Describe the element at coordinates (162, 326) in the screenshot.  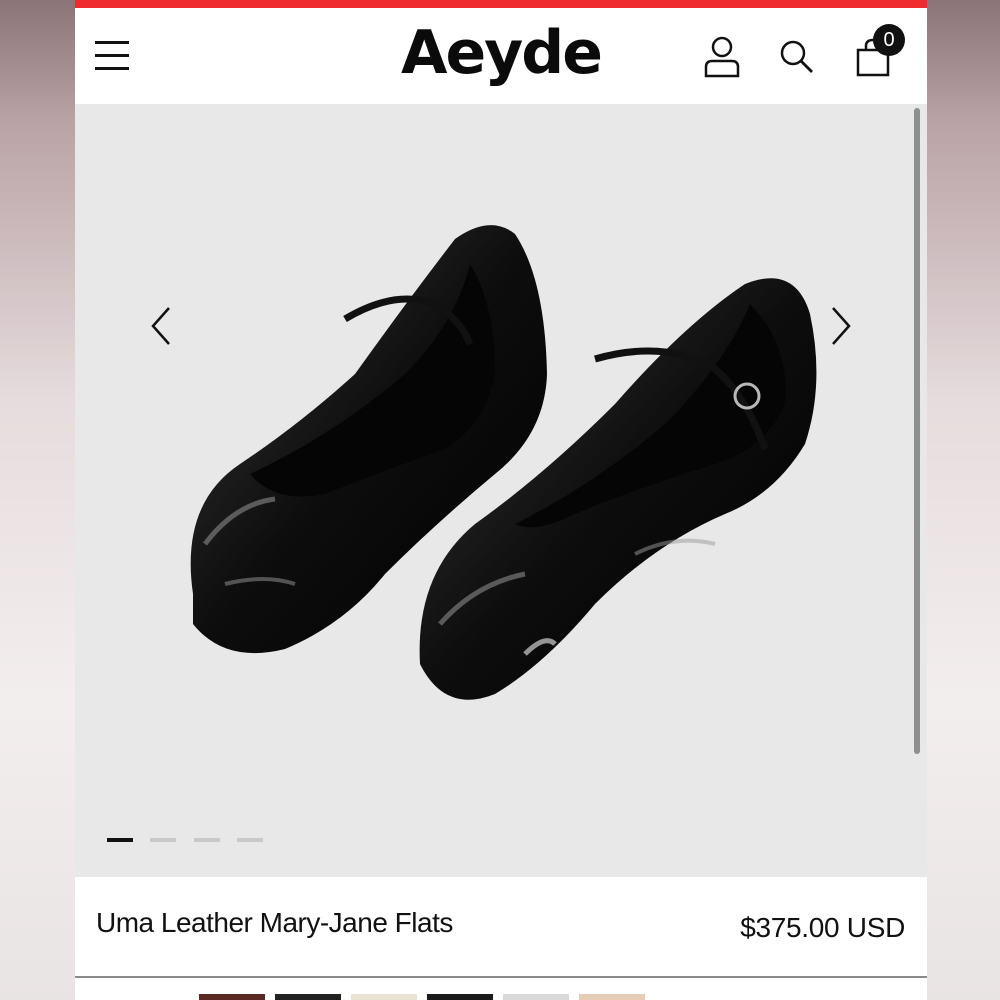
I see `chevron-left-icon` at that location.